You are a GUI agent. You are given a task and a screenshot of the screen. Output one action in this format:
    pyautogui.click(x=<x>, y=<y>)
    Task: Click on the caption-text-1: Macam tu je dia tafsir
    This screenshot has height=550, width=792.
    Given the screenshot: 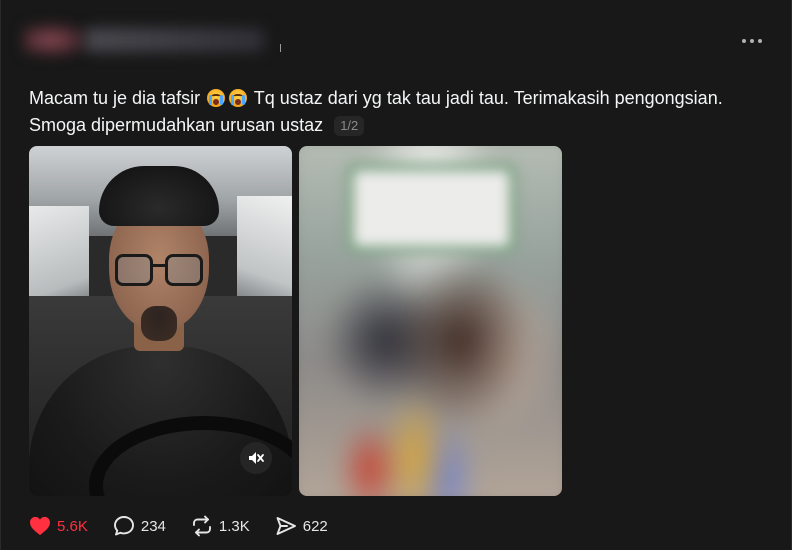 What is the action you would take?
    pyautogui.click(x=115, y=98)
    